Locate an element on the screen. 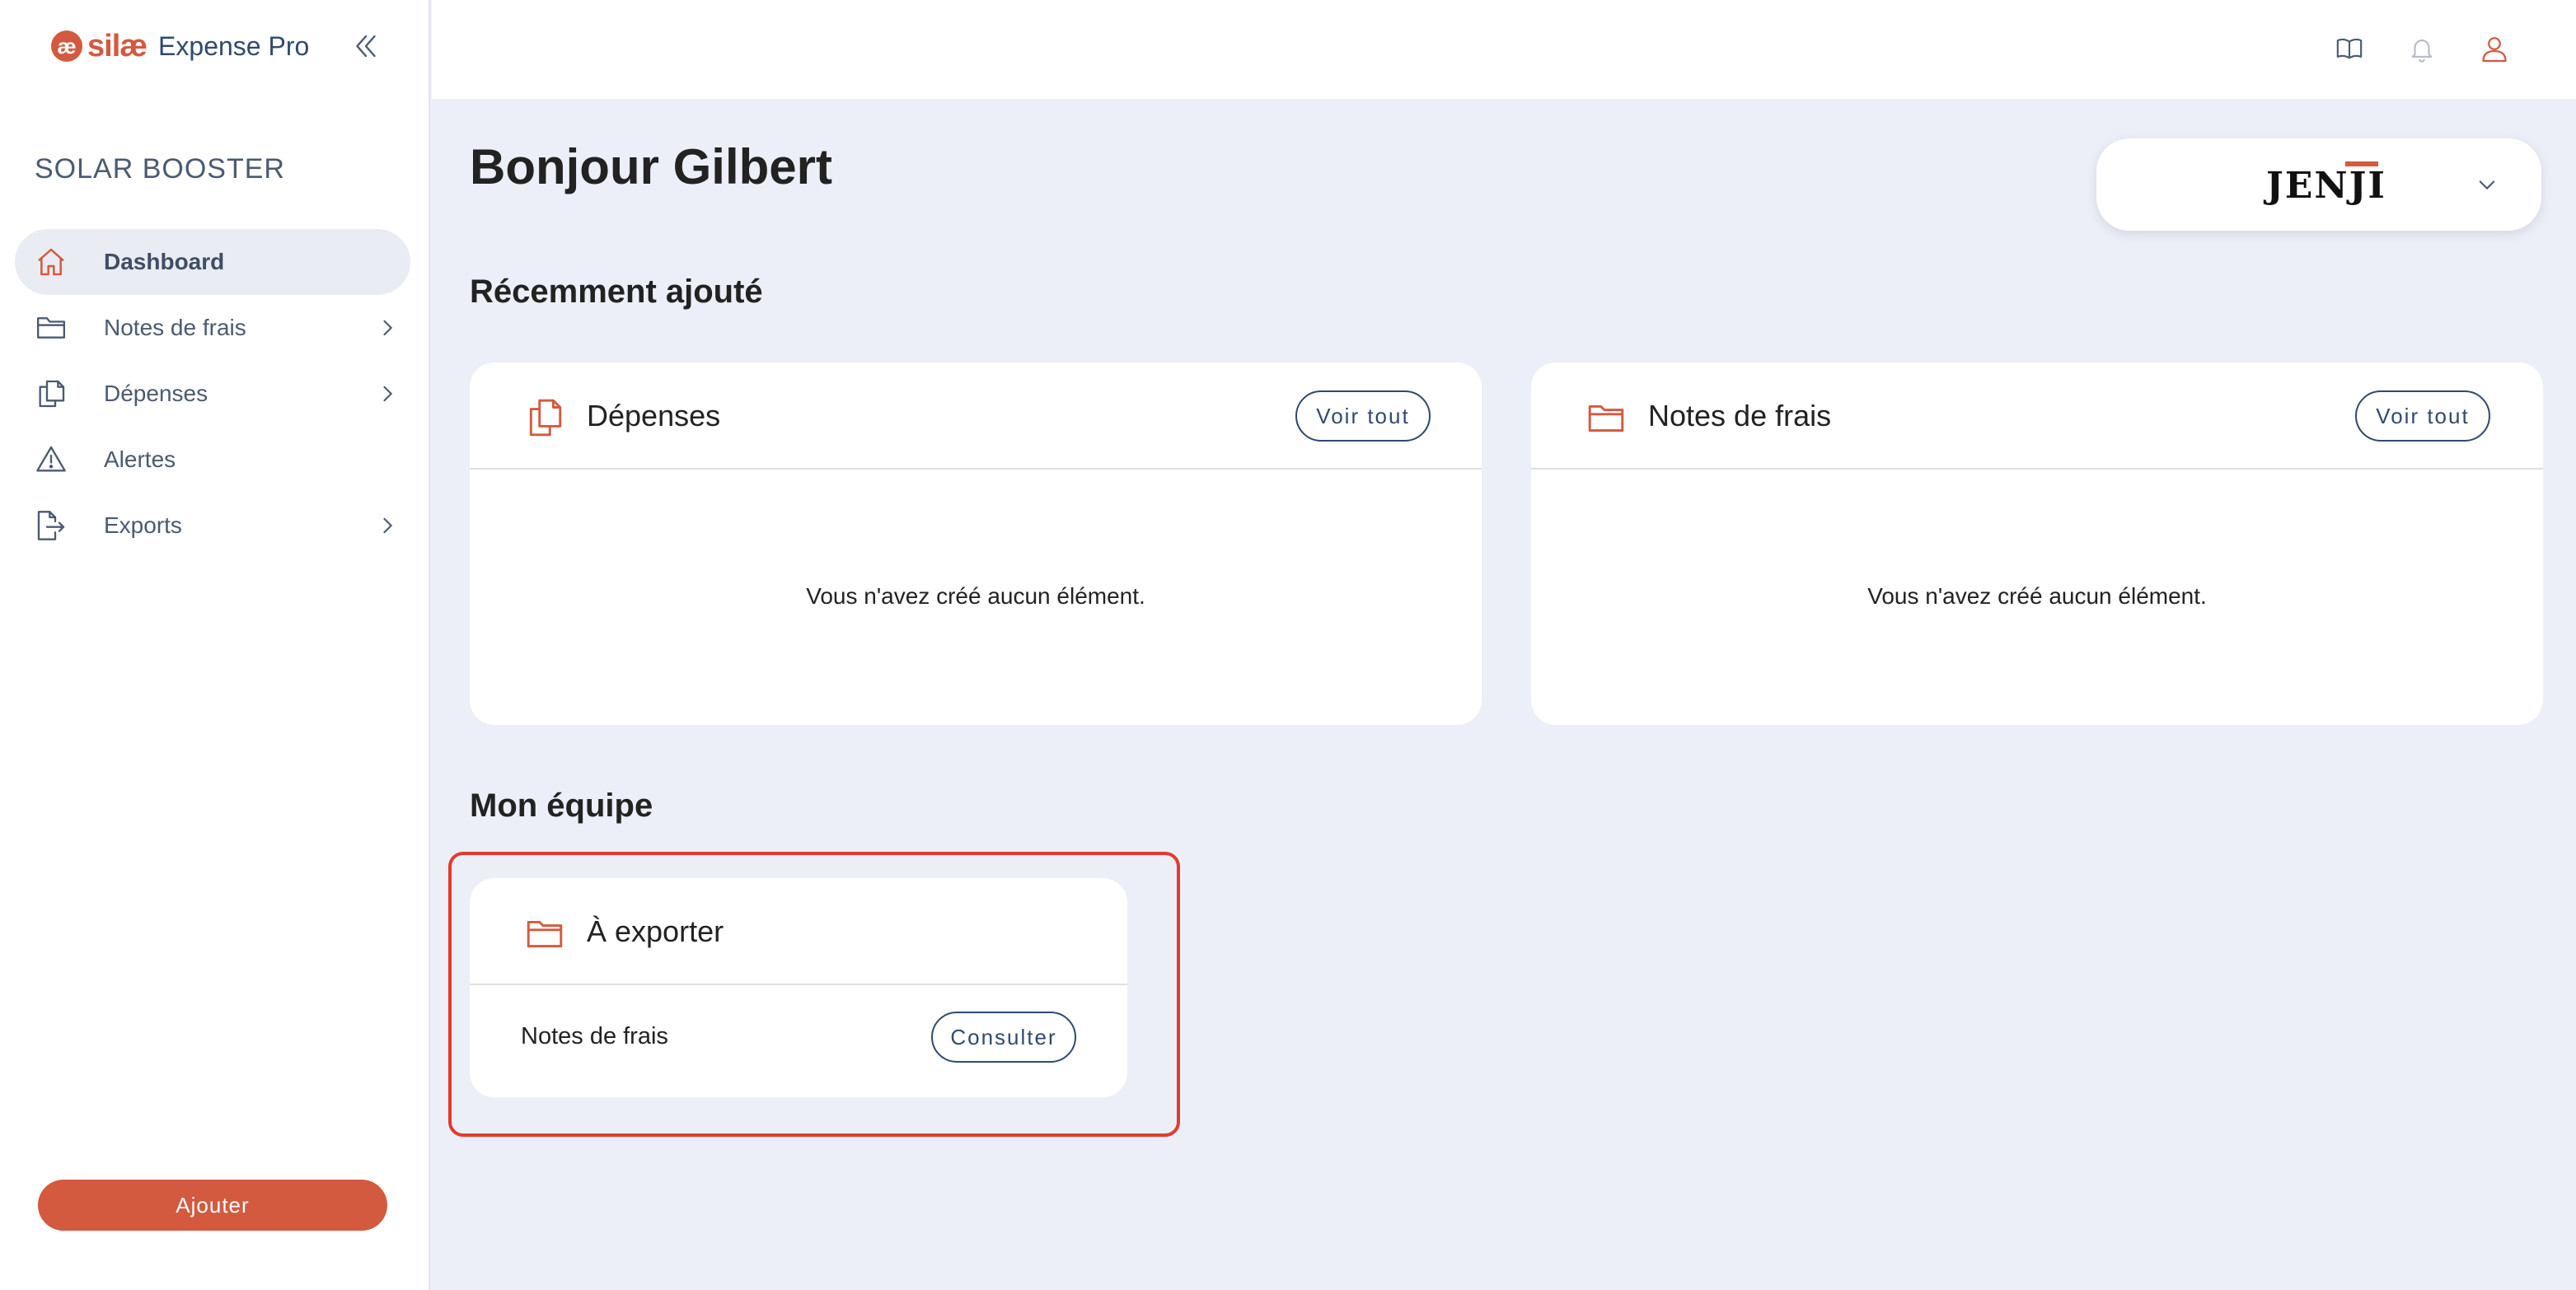 The image size is (2576, 1290). row-label: Notes de frais is located at coordinates (594, 1036).